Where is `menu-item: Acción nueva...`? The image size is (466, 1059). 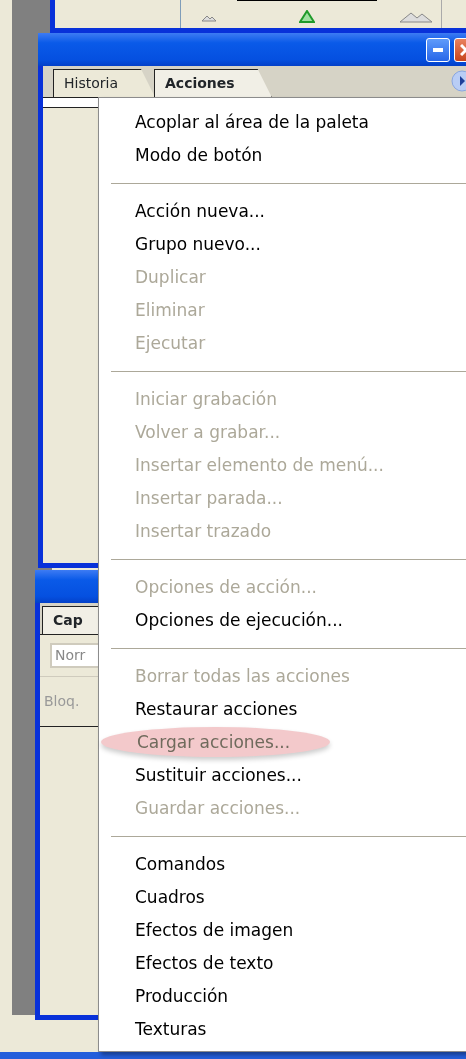
menu-item: Acción nueva... is located at coordinates (200, 211).